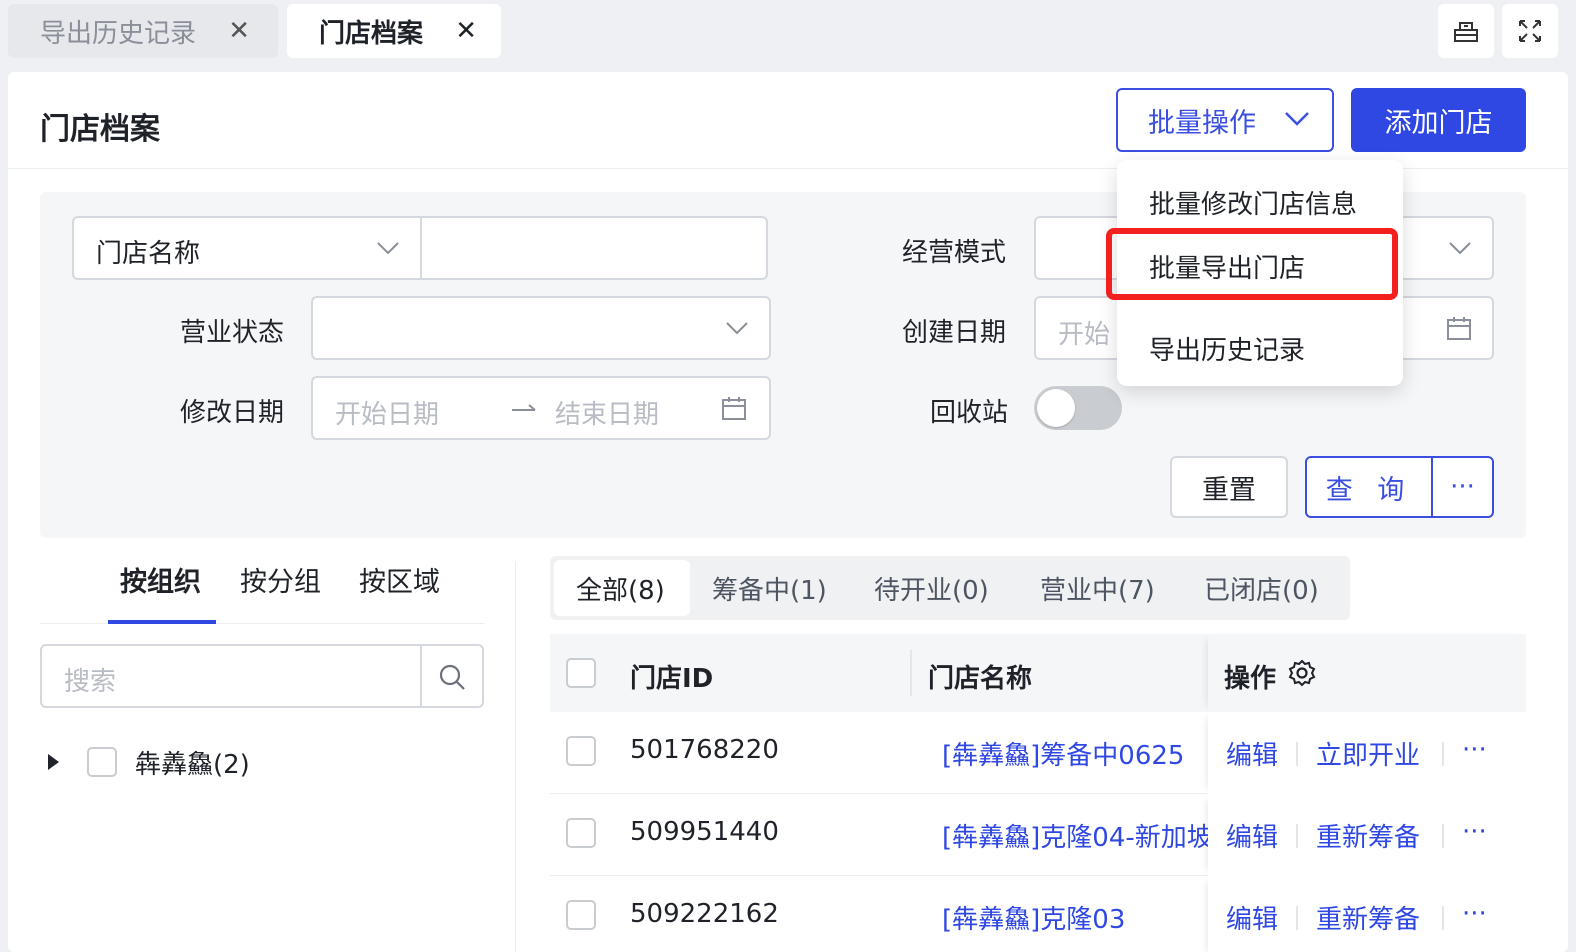 The height and width of the screenshot is (952, 1576). What do you see at coordinates (160, 579) in the screenshot?
I see `tree-tab-org: 按组织` at bounding box center [160, 579].